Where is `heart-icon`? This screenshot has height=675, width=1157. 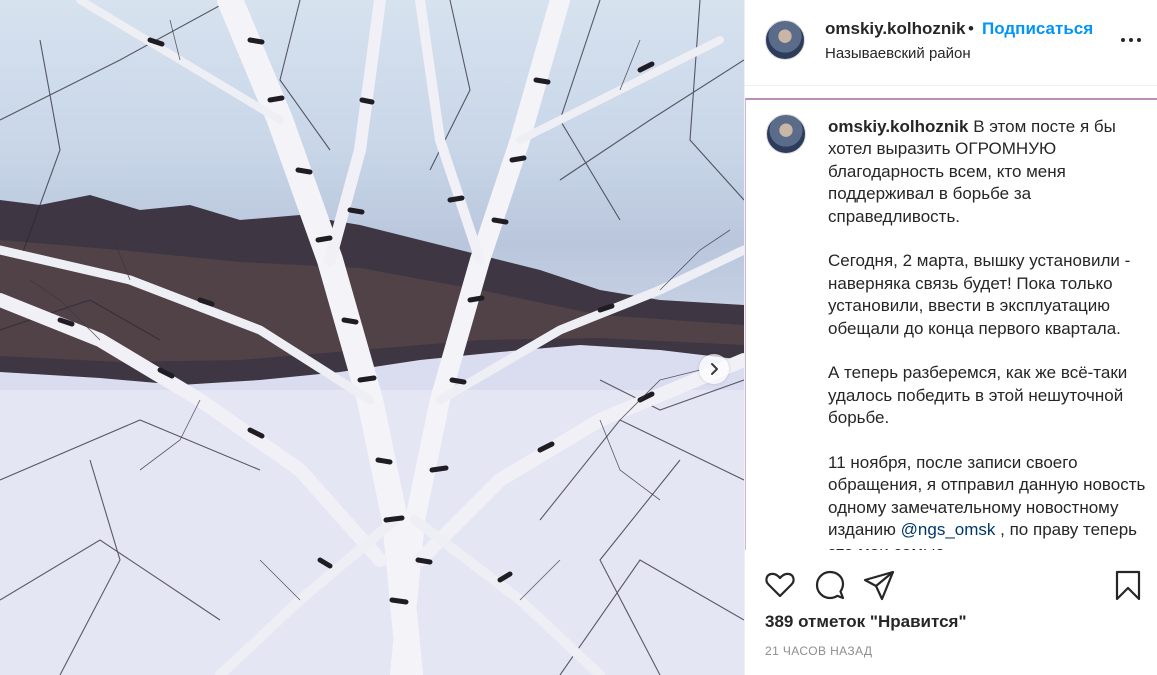 heart-icon is located at coordinates (780, 585).